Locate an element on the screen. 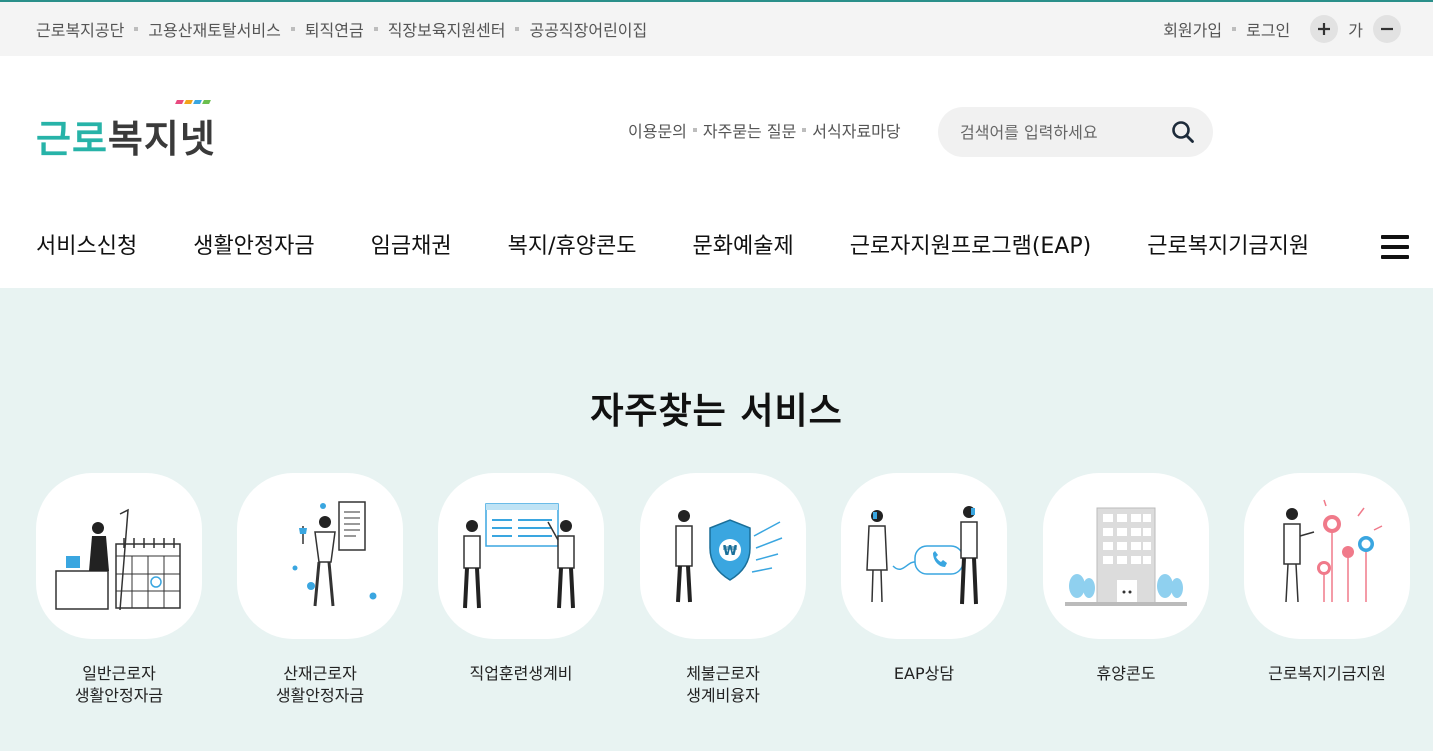  service-label: 산재근로자 생활안정자금 is located at coordinates (320, 684).